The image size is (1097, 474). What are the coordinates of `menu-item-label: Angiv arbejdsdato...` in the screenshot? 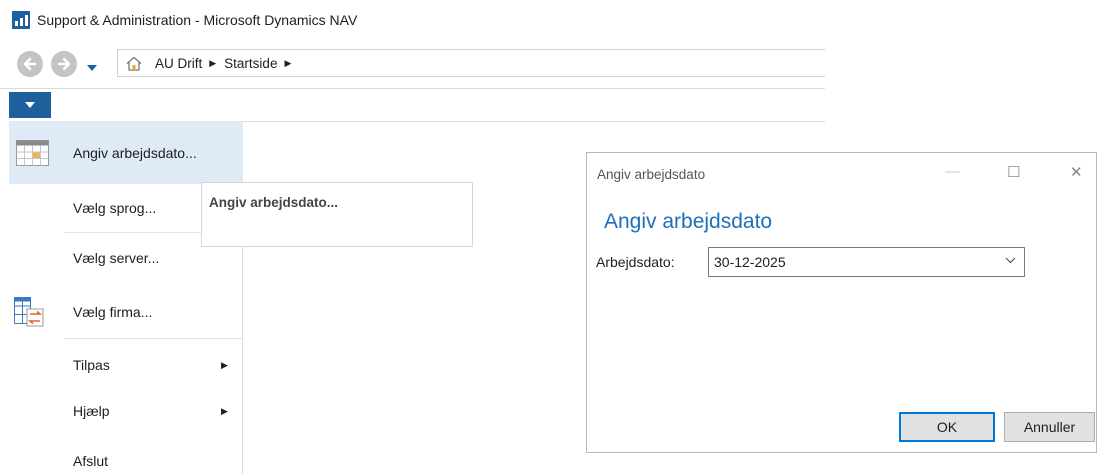 It's located at (135, 152).